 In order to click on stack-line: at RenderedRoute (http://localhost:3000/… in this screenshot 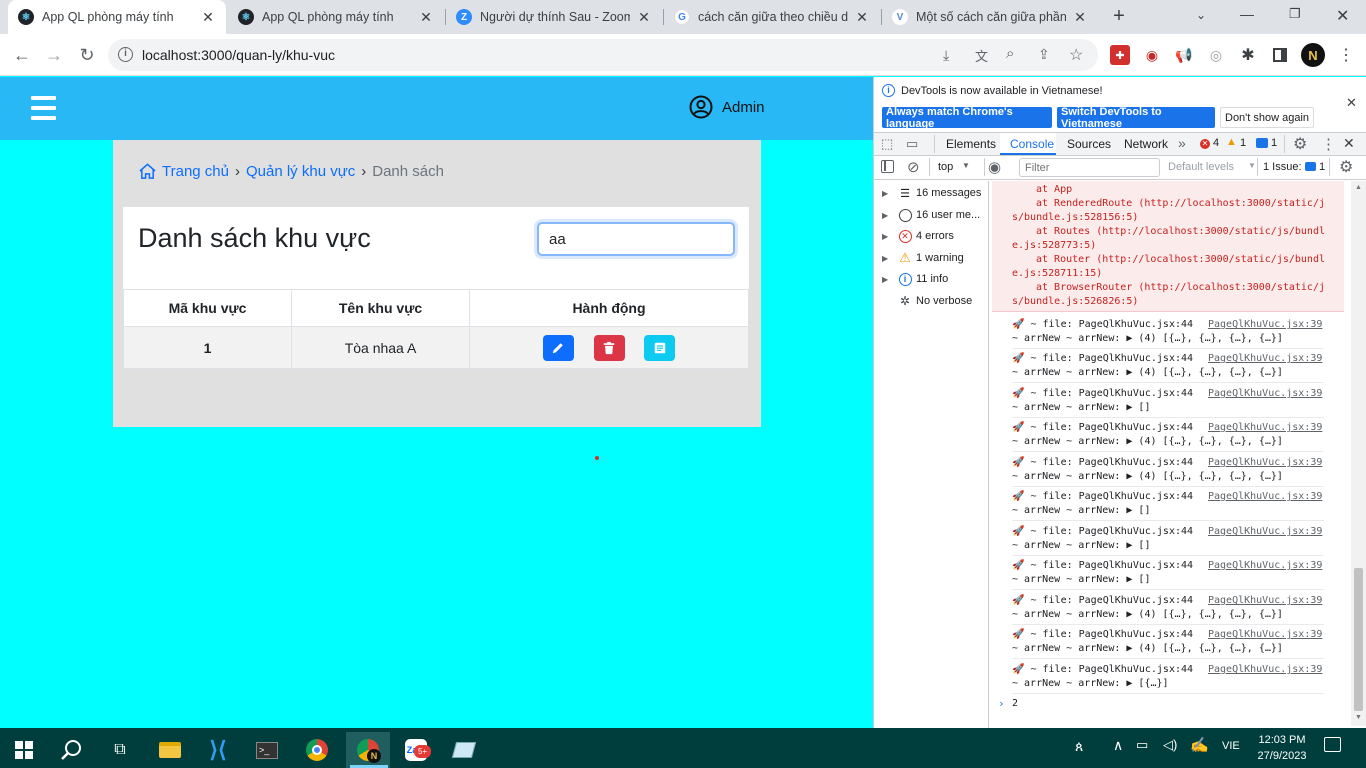, I will do `click(1180, 203)`.